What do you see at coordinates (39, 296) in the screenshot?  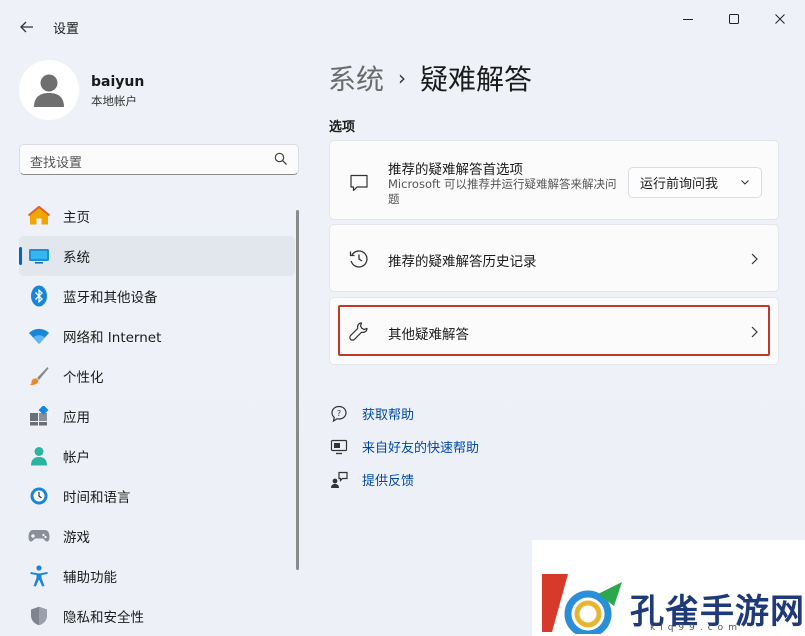 I see `bluetooth-icon` at bounding box center [39, 296].